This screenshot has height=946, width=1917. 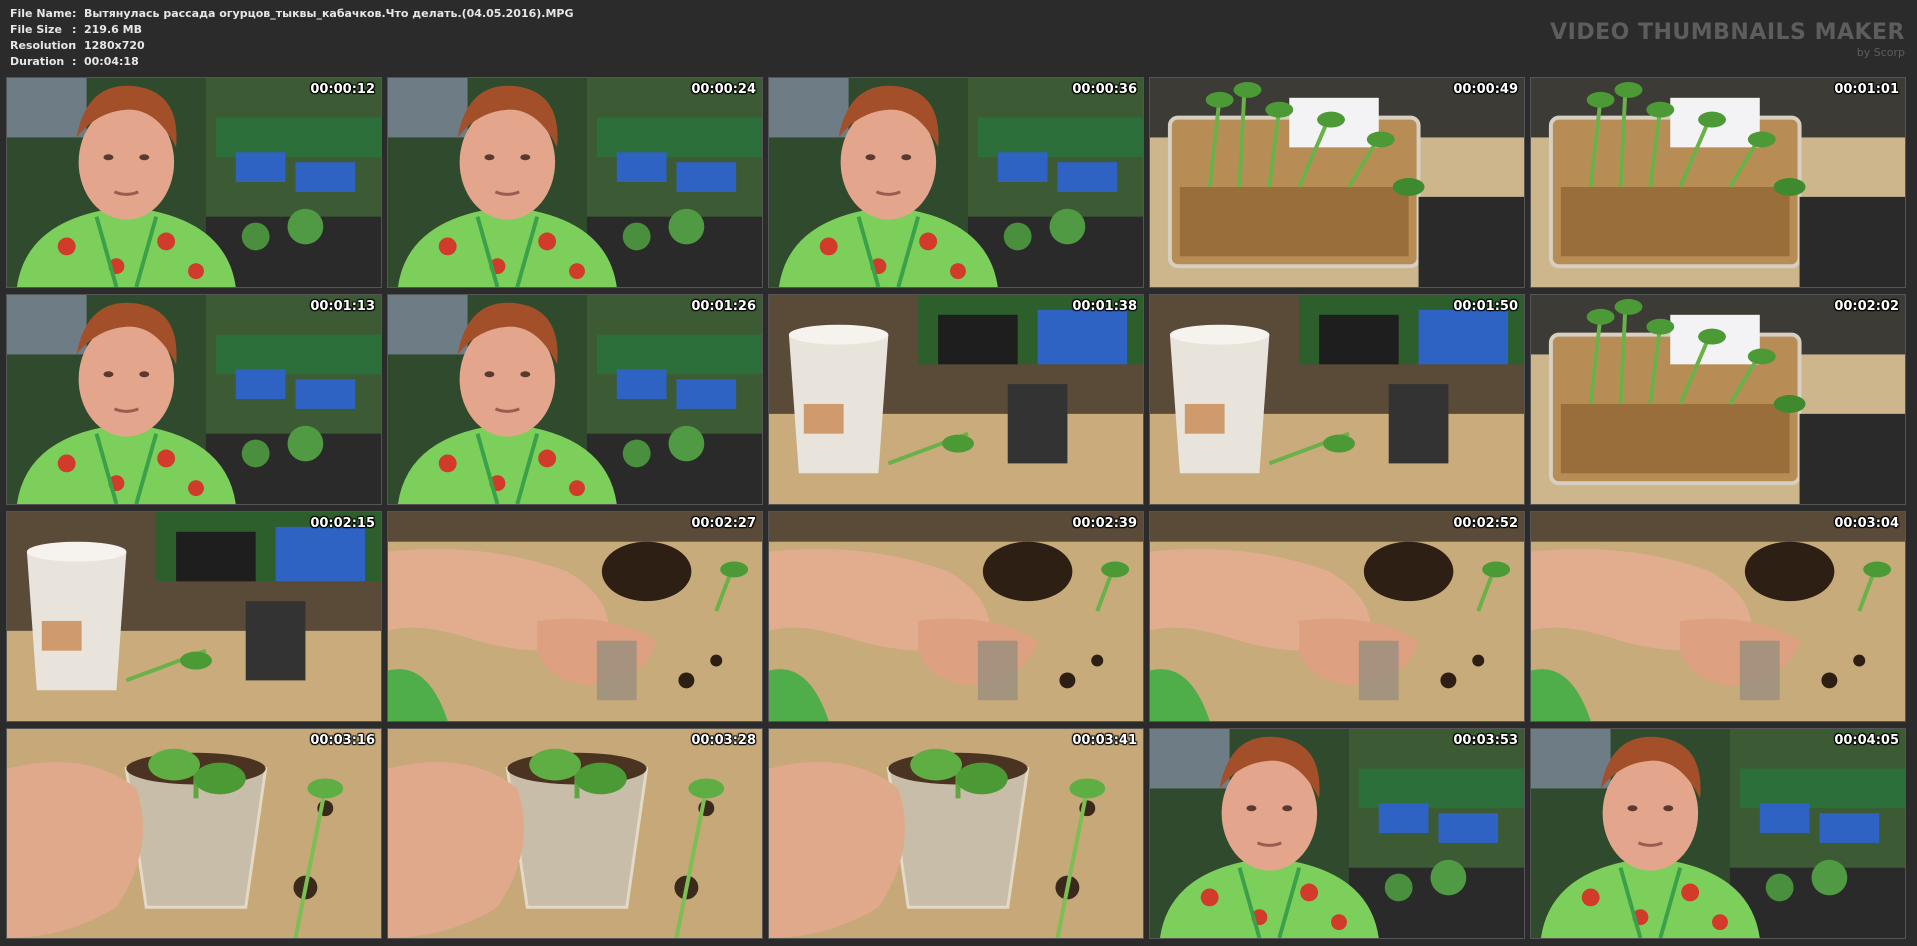 I want to click on video-thumbnail: 00:00:36, so click(x=956, y=182).